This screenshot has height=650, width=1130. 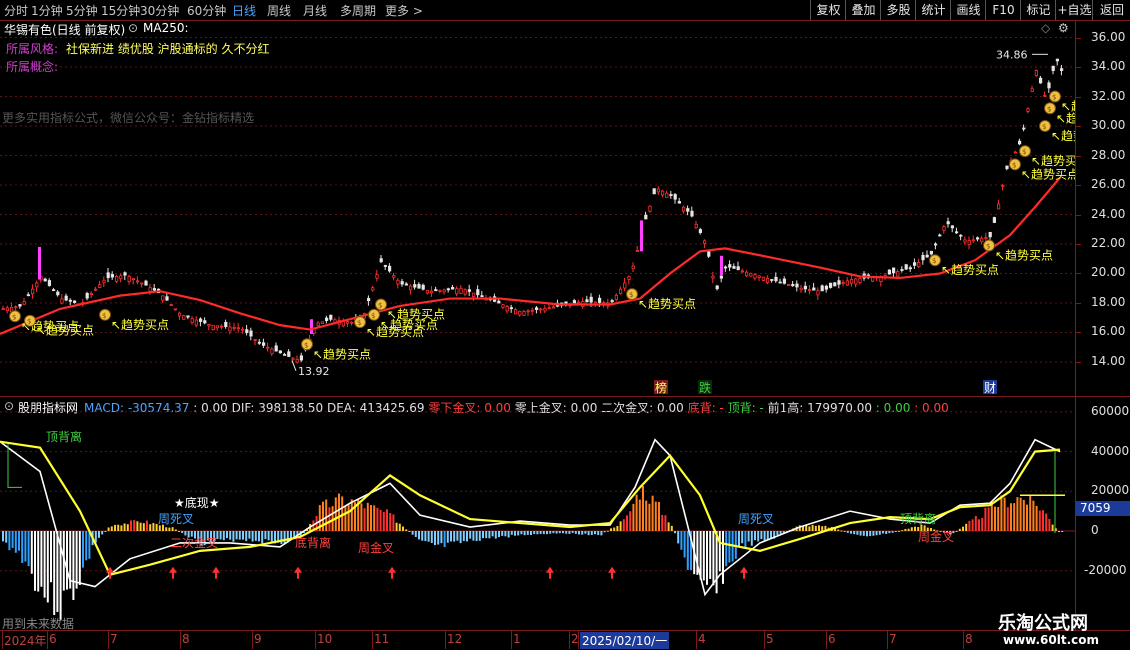 I want to click on macd-tick: 40000, so click(x=1110, y=451).